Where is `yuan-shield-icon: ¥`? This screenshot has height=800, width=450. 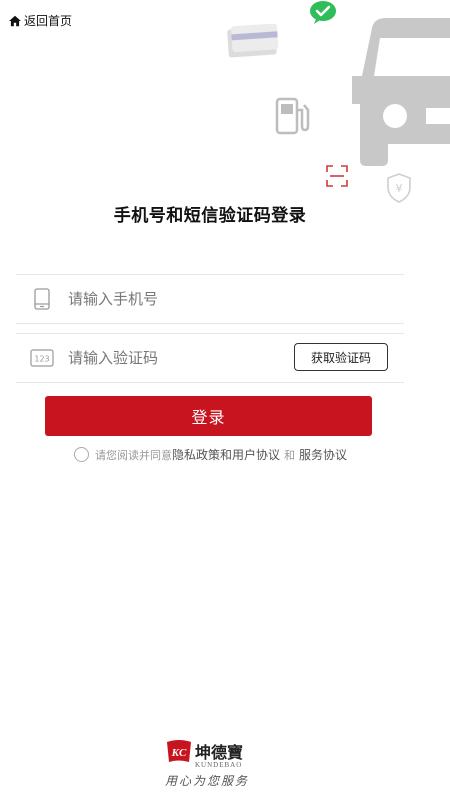 yuan-shield-icon: ¥ is located at coordinates (399, 188).